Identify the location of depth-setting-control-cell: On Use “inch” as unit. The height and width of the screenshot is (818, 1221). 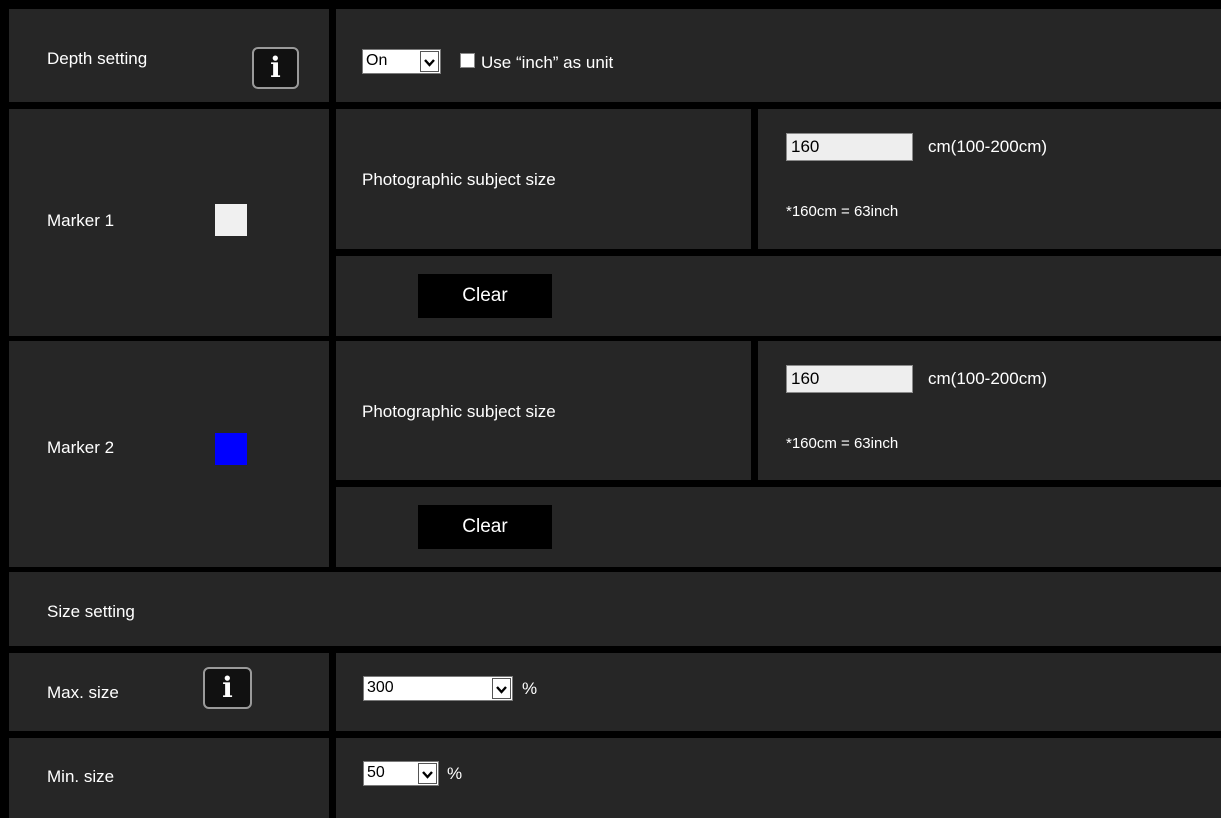
(778, 55).